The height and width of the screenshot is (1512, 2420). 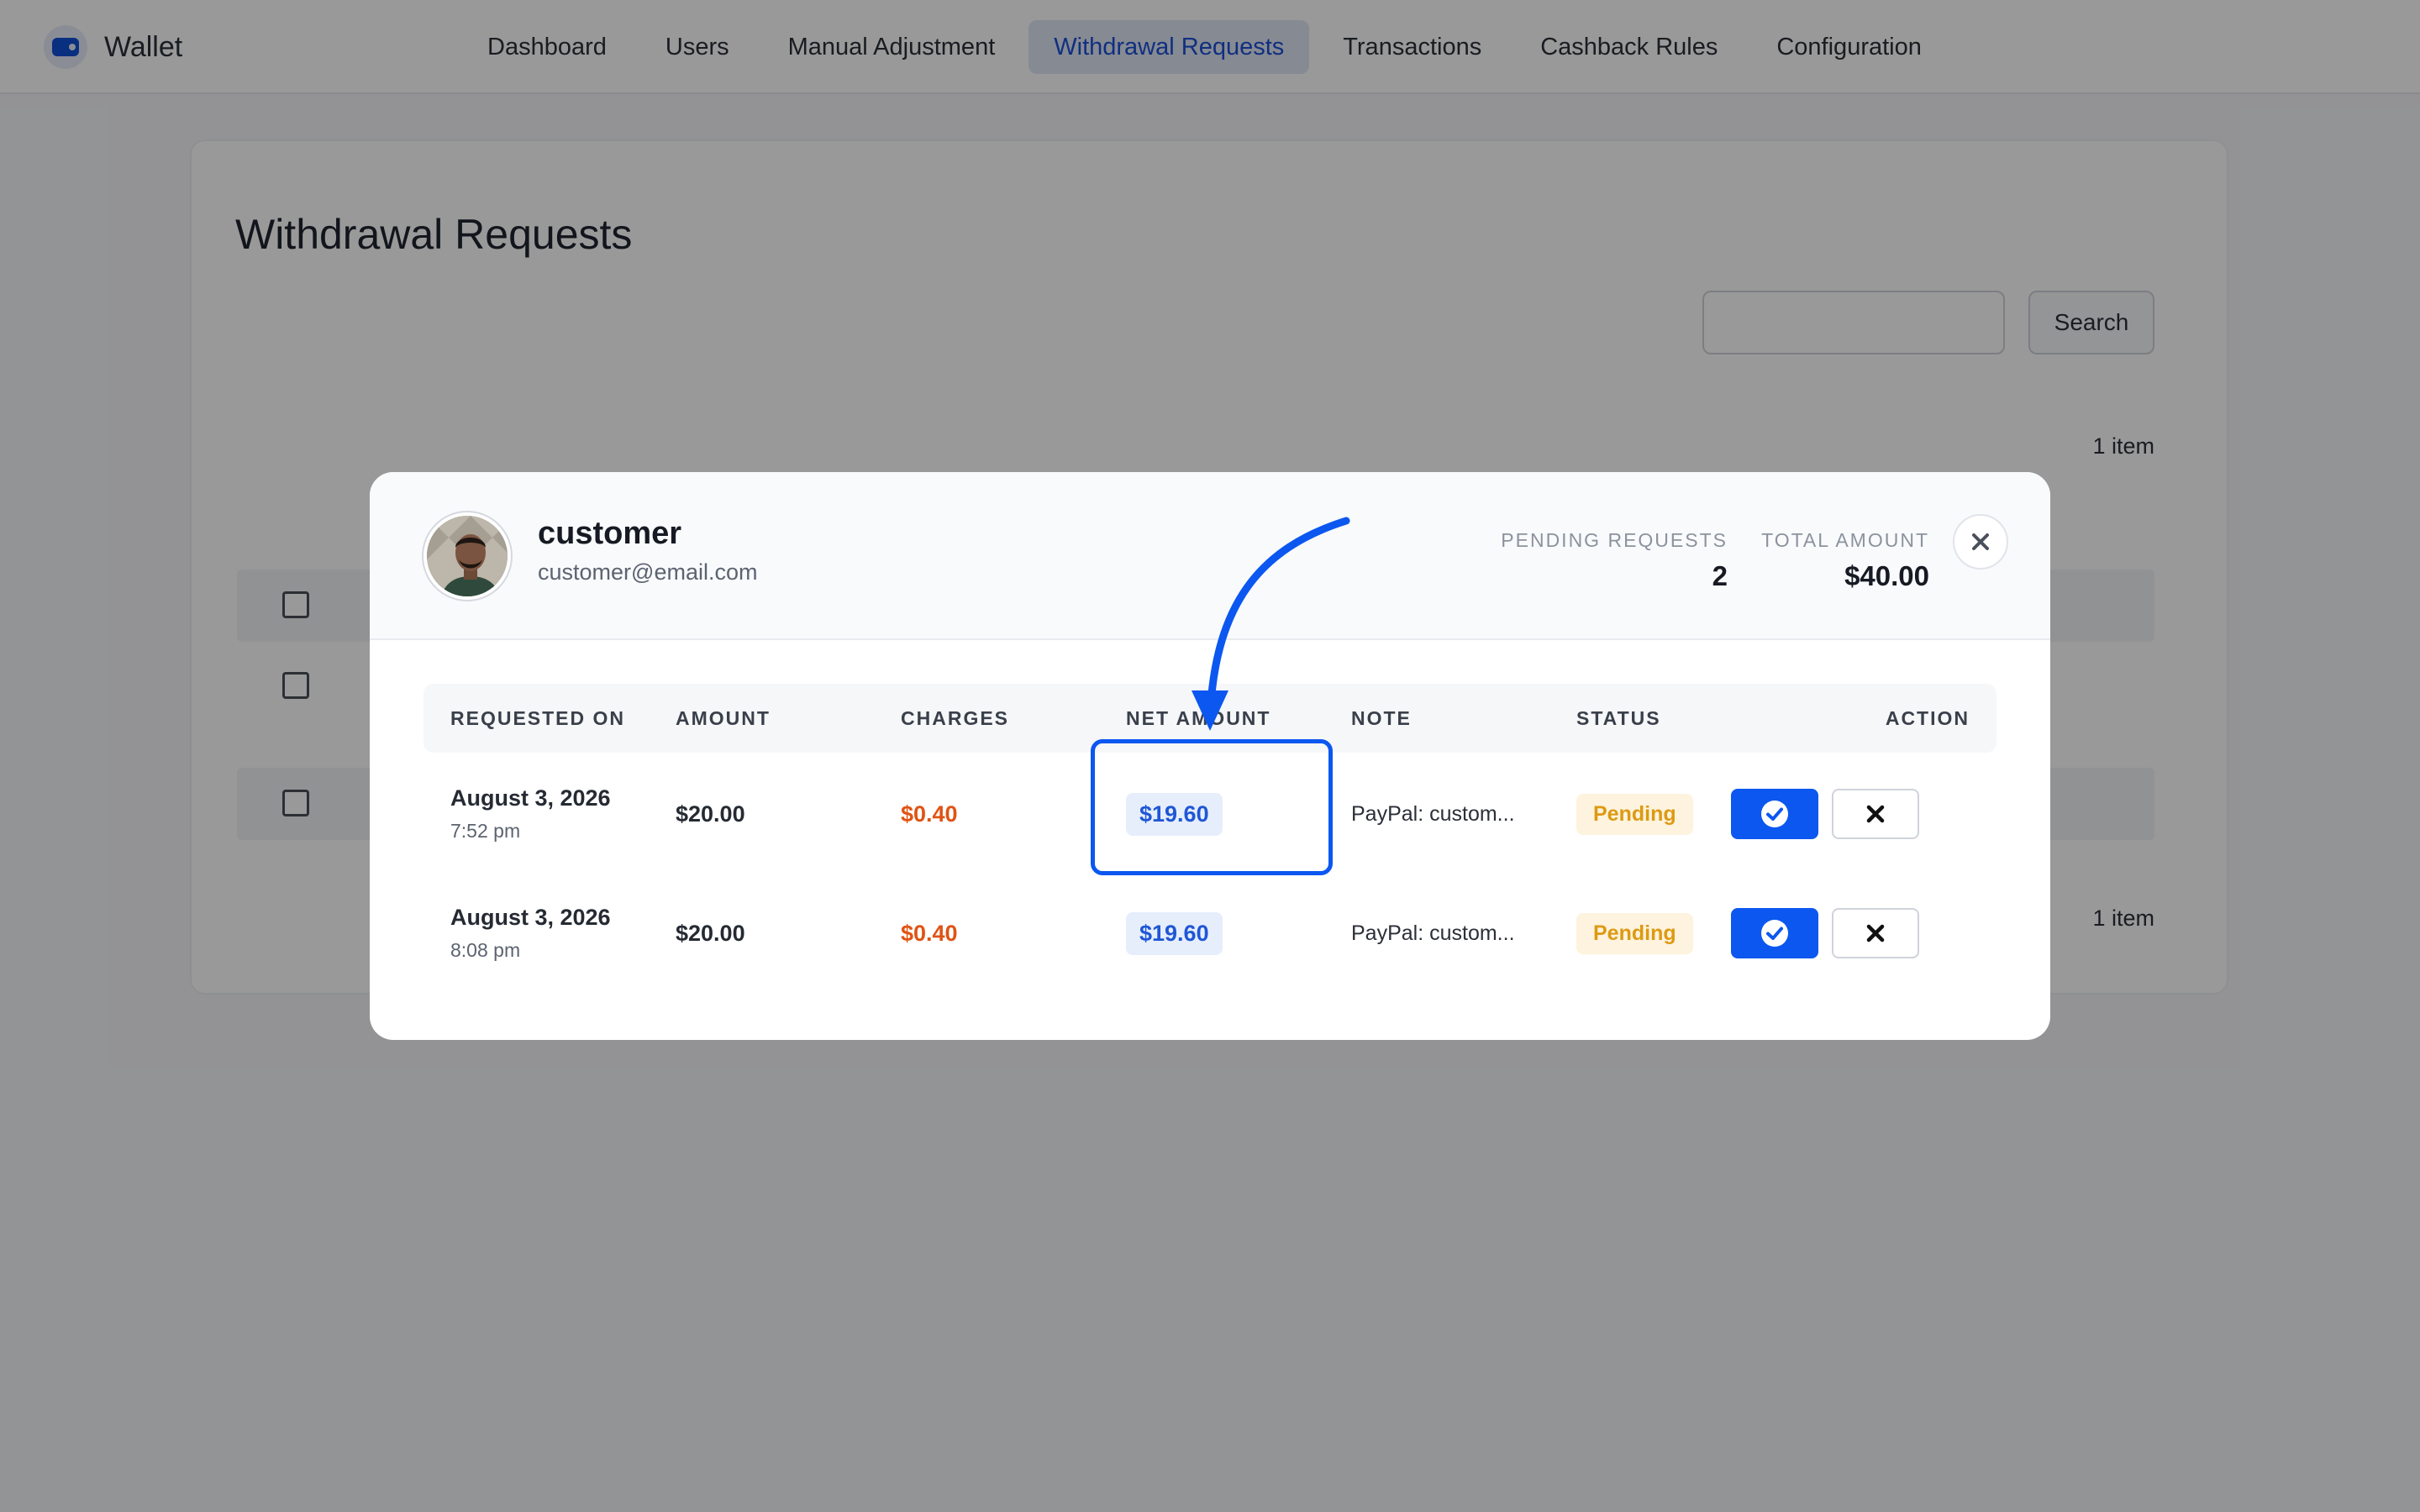 I want to click on total-amount-label: TOTAL AMOUNT, so click(x=1845, y=540).